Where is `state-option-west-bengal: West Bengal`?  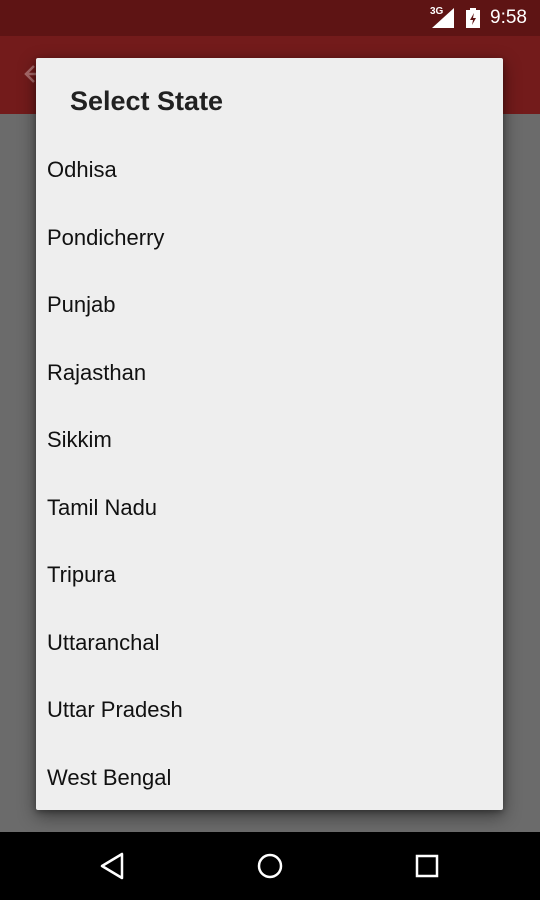
state-option-west-bengal: West Bengal is located at coordinates (269, 778).